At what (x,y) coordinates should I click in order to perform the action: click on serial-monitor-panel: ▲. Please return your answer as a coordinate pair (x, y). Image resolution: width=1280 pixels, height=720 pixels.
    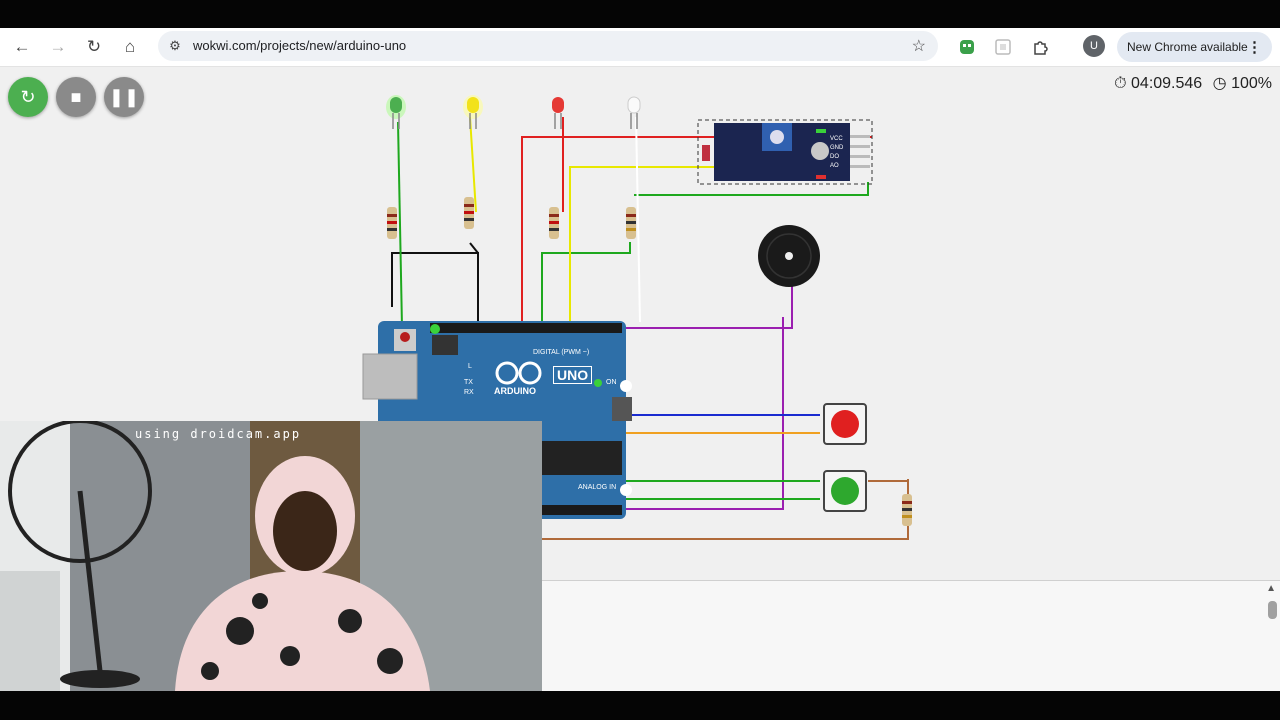
    Looking at the image, I should click on (911, 636).